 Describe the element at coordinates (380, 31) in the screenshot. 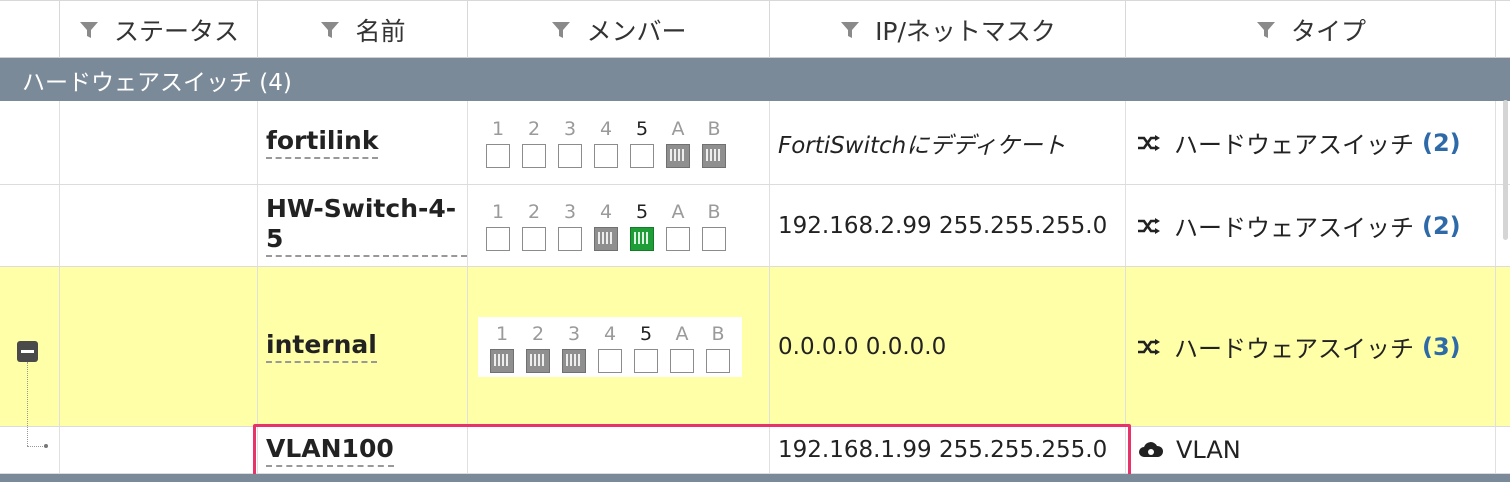

I see `header-name-label: 名前` at that location.